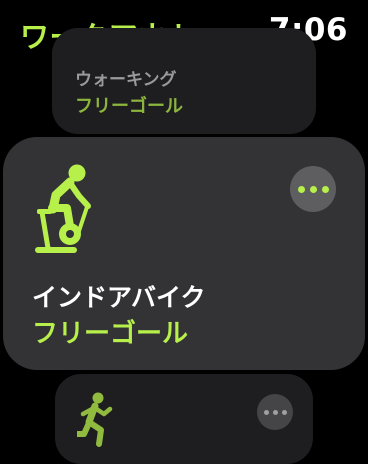 This screenshot has height=464, width=368. Describe the element at coordinates (63, 208) in the screenshot. I see `indoor-cycle-icon` at that location.